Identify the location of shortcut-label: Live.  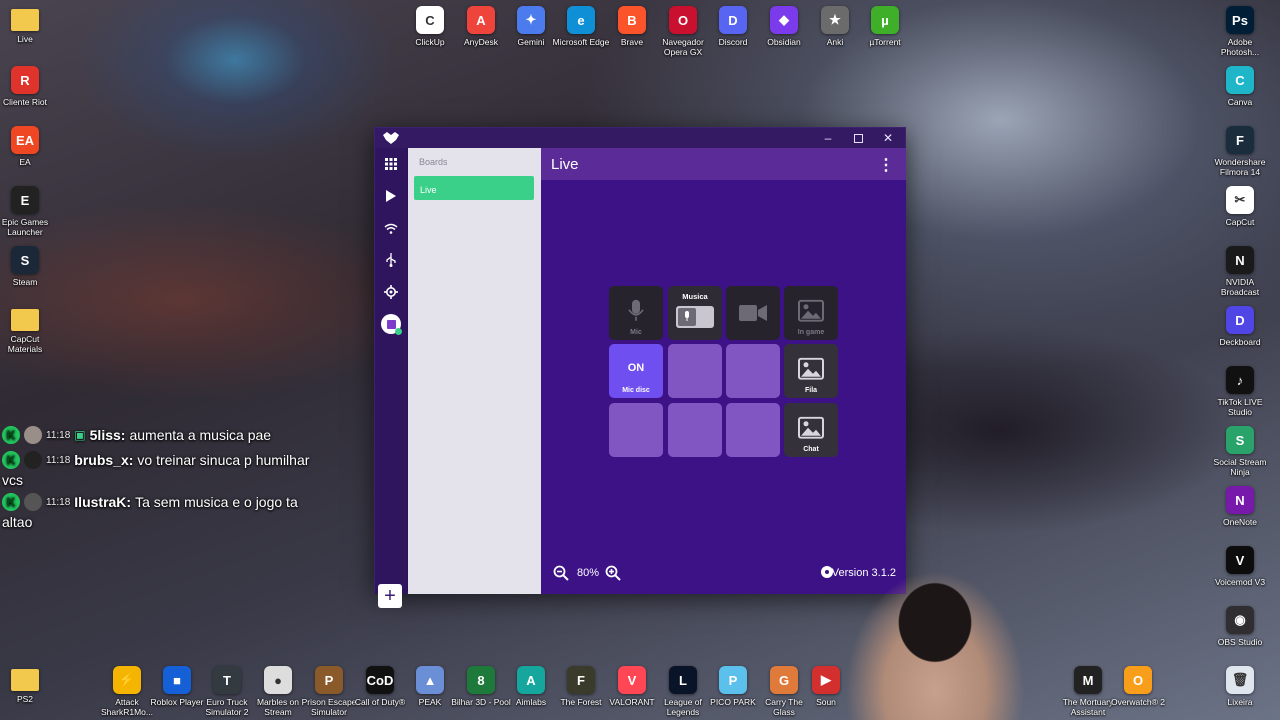
(25, 39).